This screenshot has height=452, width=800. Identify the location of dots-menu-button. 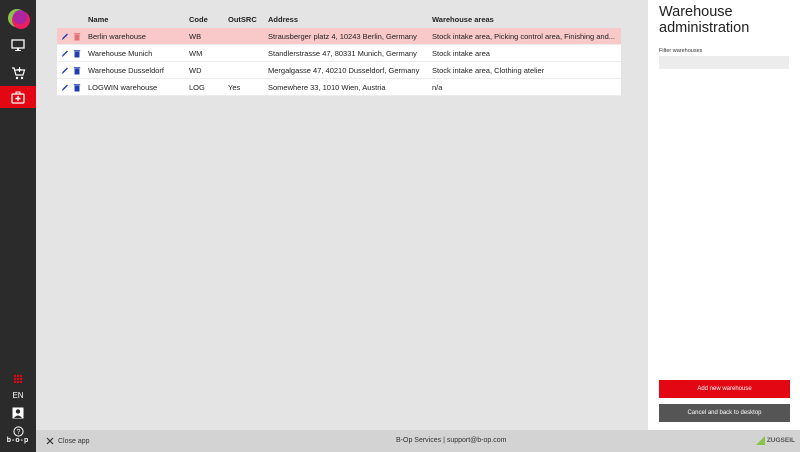
(18, 379).